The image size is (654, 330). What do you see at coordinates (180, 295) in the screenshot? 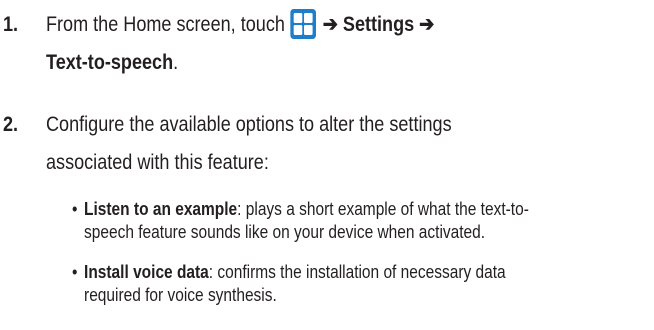
I see `install-voice-desc-2: required for voice synthesis.` at bounding box center [180, 295].